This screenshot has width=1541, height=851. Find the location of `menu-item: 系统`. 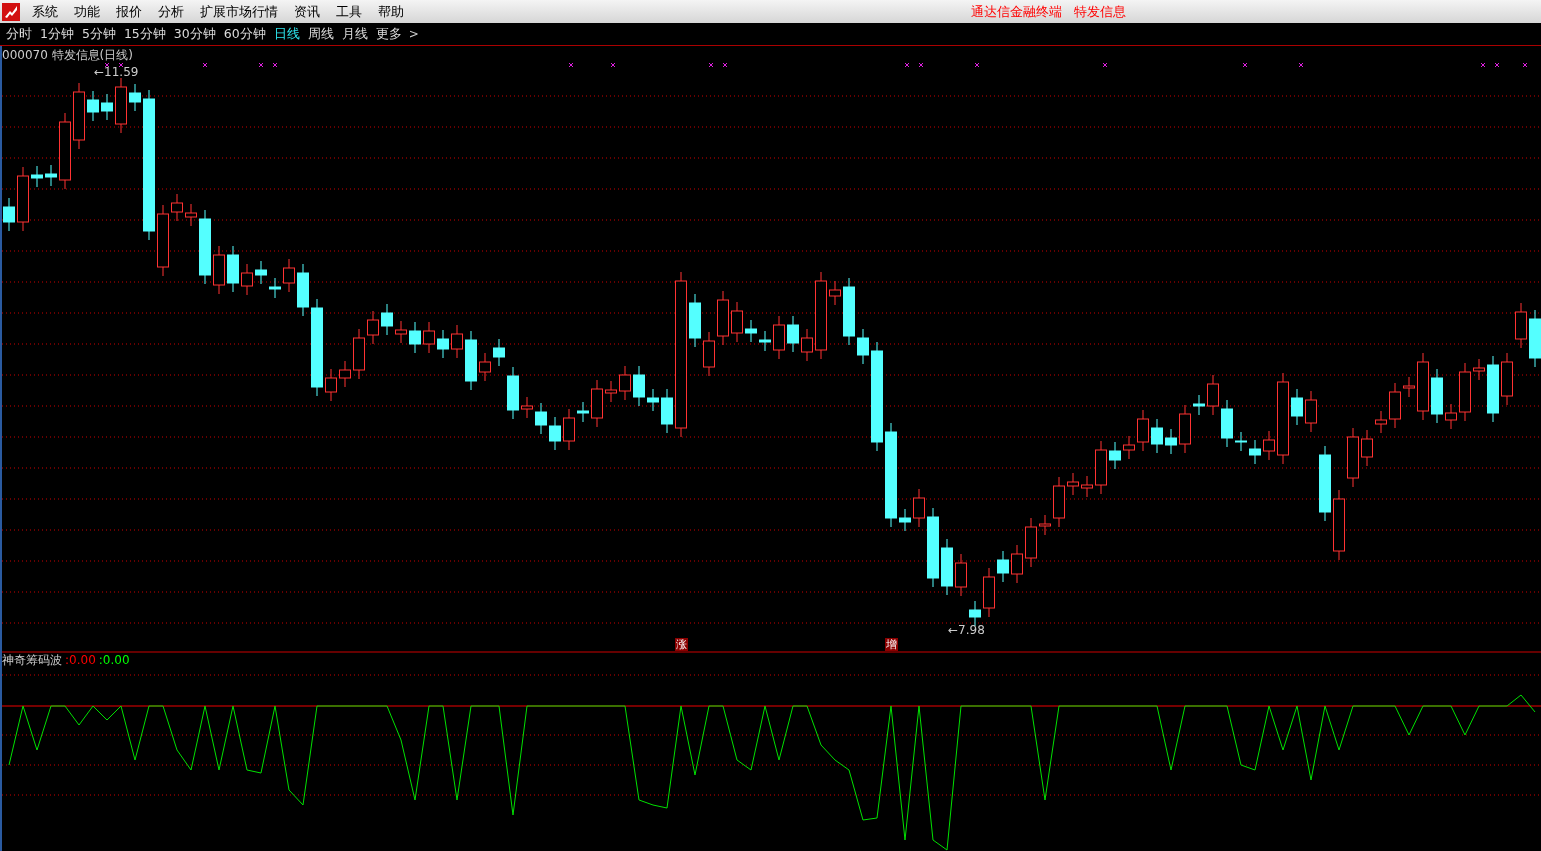

menu-item: 系统 is located at coordinates (45, 11).